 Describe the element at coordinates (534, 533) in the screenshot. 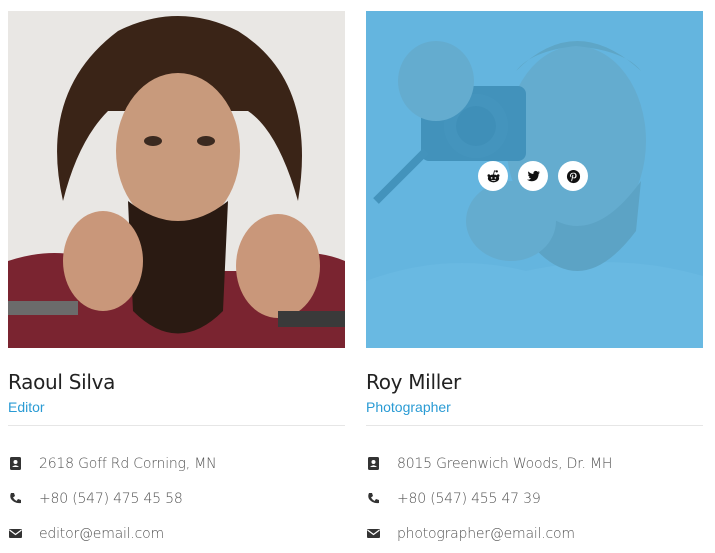

I see `contact-email: photographer@email.com` at that location.